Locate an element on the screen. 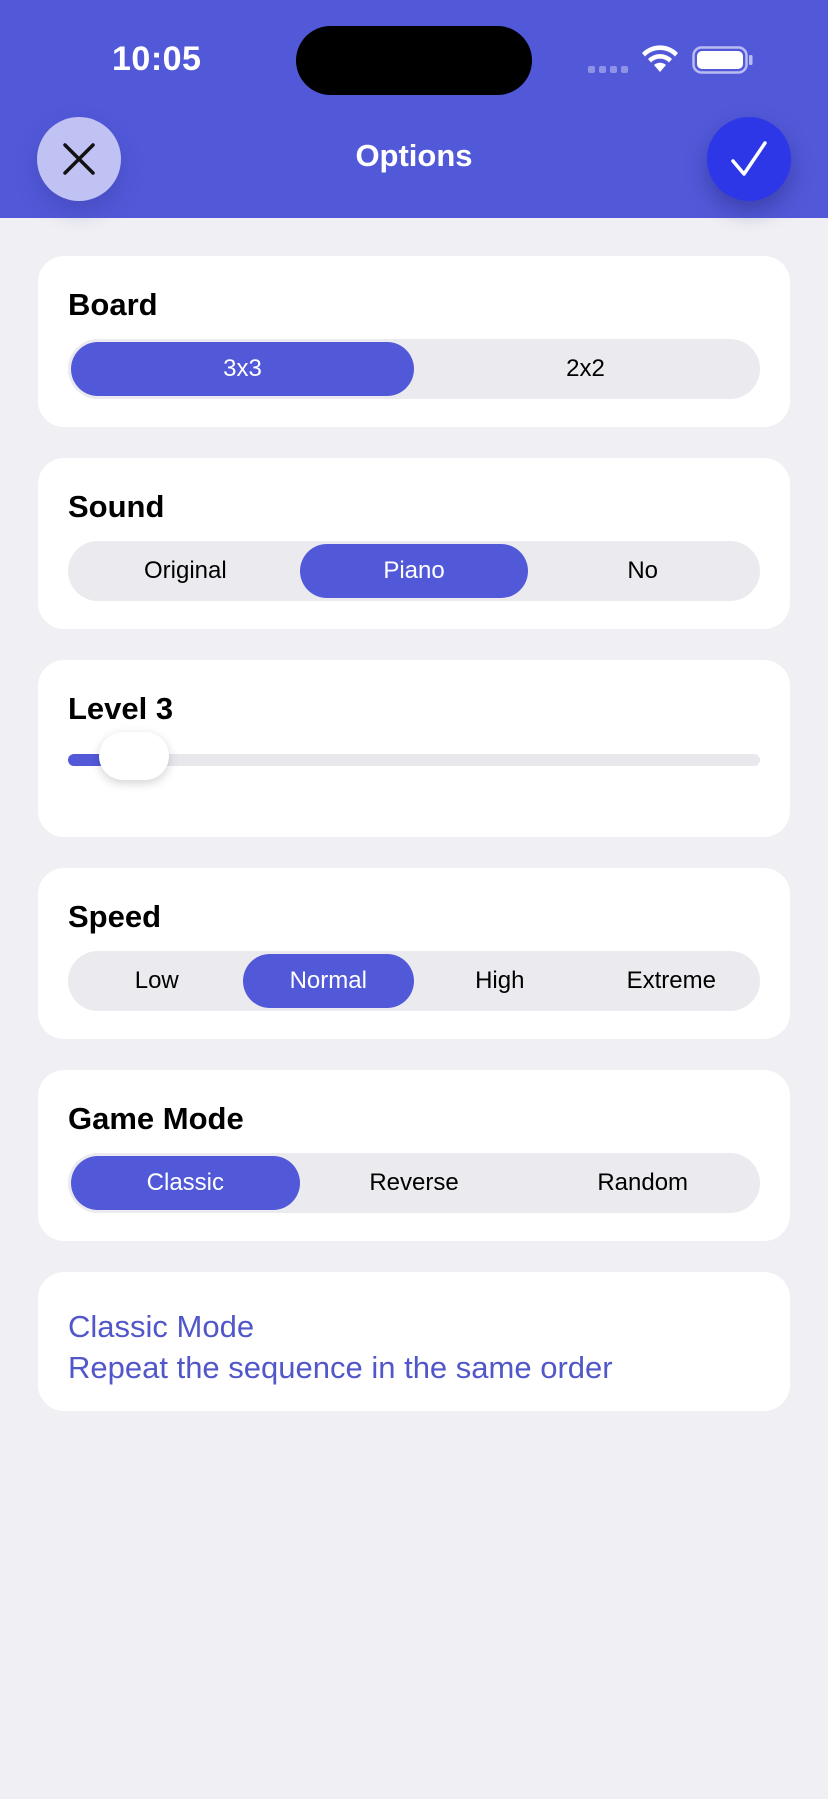 The width and height of the screenshot is (828, 1799). sound-option-piano: Piano is located at coordinates (414, 571).